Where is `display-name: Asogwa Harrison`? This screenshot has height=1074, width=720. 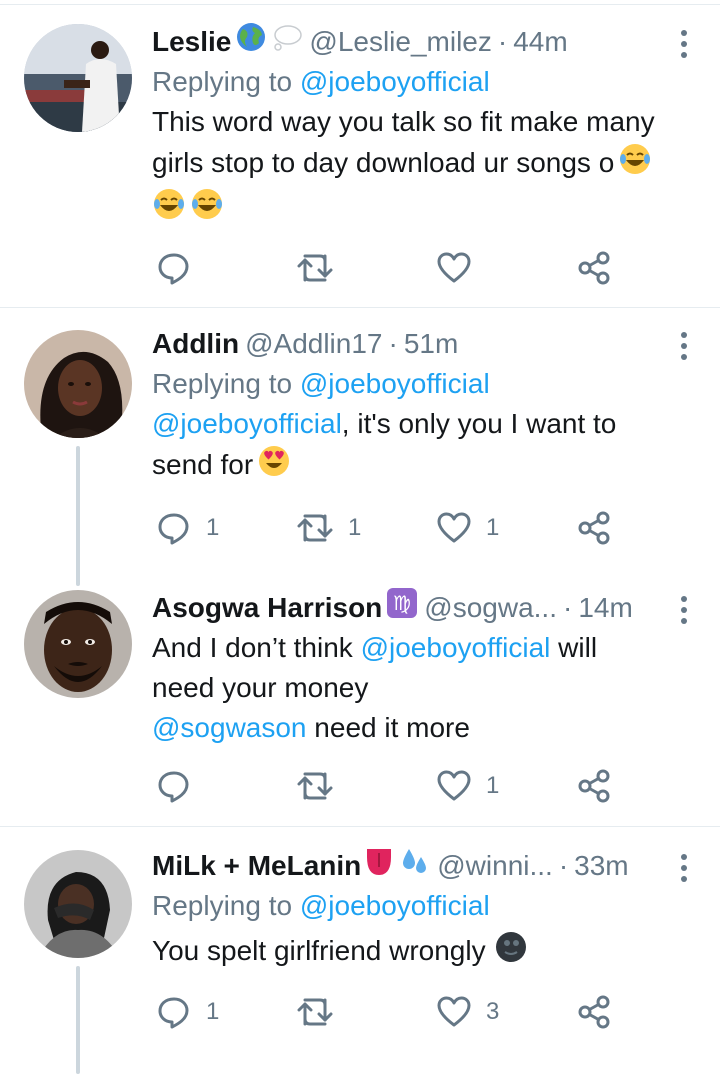 display-name: Asogwa Harrison is located at coordinates (267, 608).